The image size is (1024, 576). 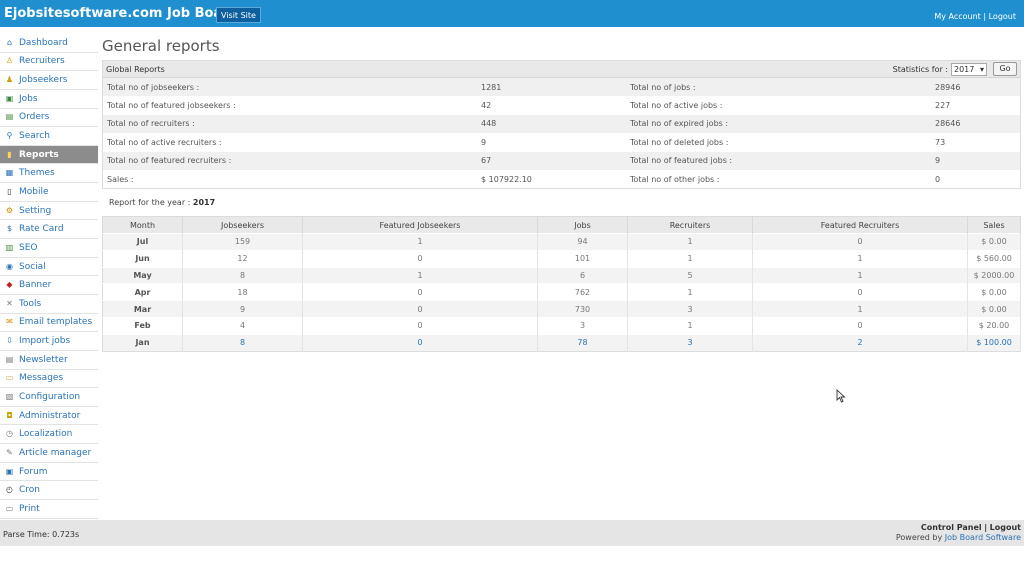 What do you see at coordinates (171, 106) in the screenshot?
I see `stat-label: Total no of featured jobseekers :` at bounding box center [171, 106].